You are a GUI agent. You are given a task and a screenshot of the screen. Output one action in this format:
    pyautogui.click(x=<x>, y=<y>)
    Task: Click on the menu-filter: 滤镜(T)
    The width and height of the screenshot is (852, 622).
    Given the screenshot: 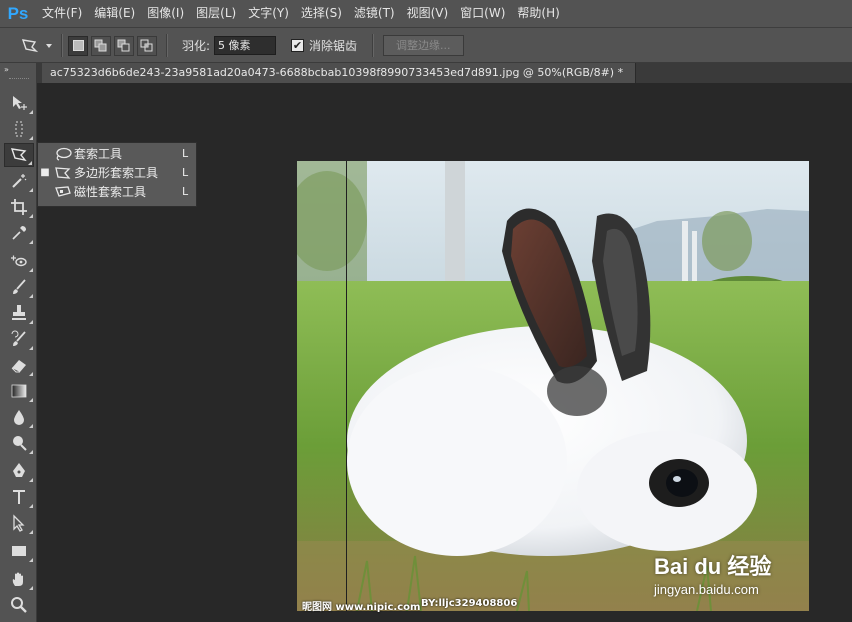 What is the action you would take?
    pyautogui.click(x=374, y=13)
    